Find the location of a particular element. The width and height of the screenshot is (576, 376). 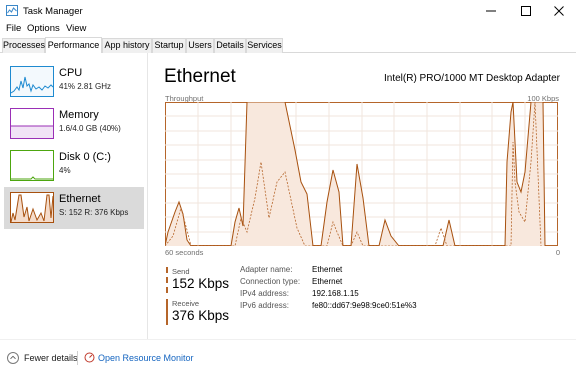

footer-bar: Fewer details Open Resource Monitor is located at coordinates (288, 357).